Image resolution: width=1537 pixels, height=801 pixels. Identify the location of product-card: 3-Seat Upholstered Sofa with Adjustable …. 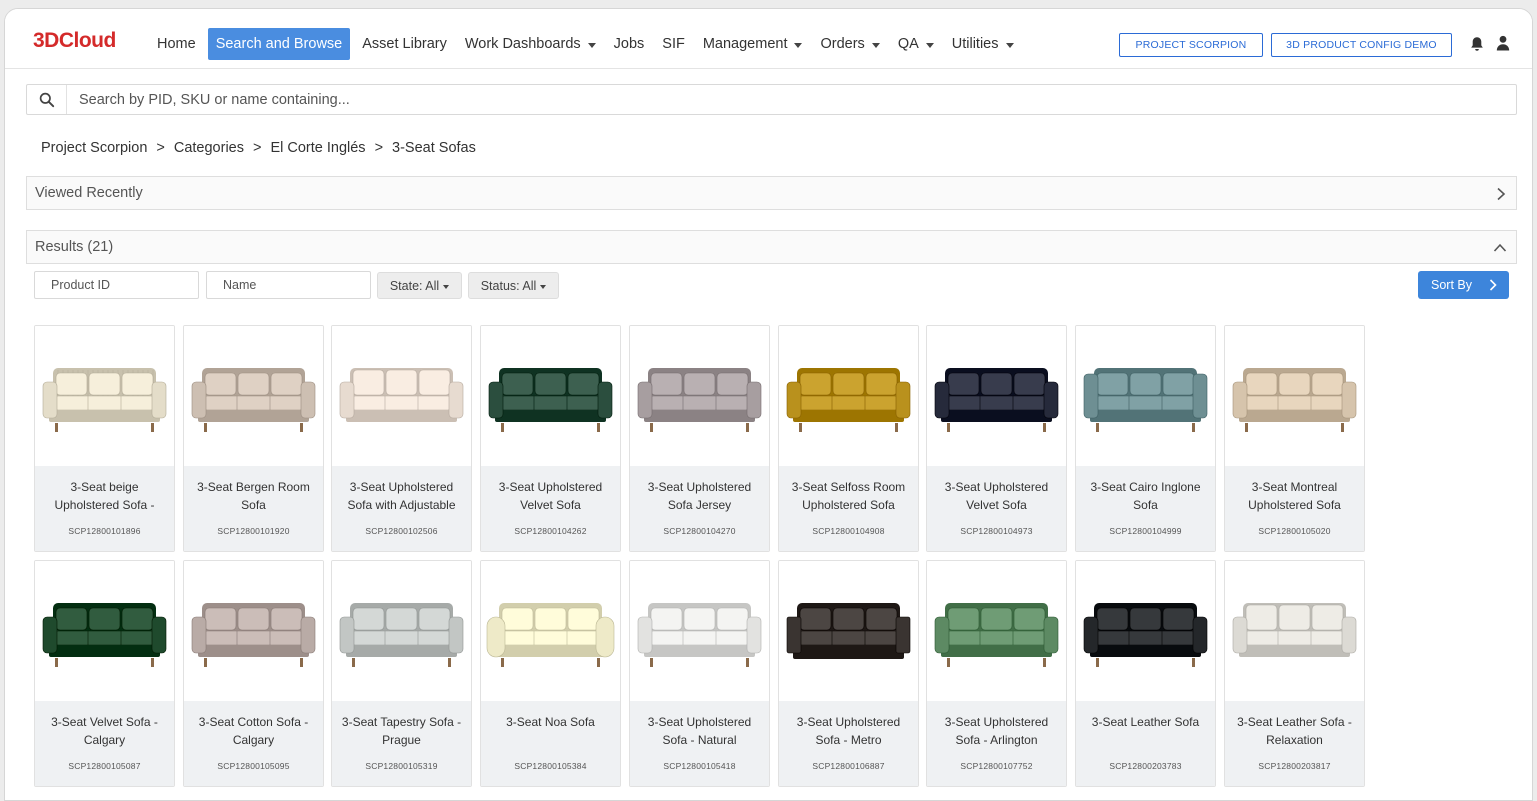
(401, 438).